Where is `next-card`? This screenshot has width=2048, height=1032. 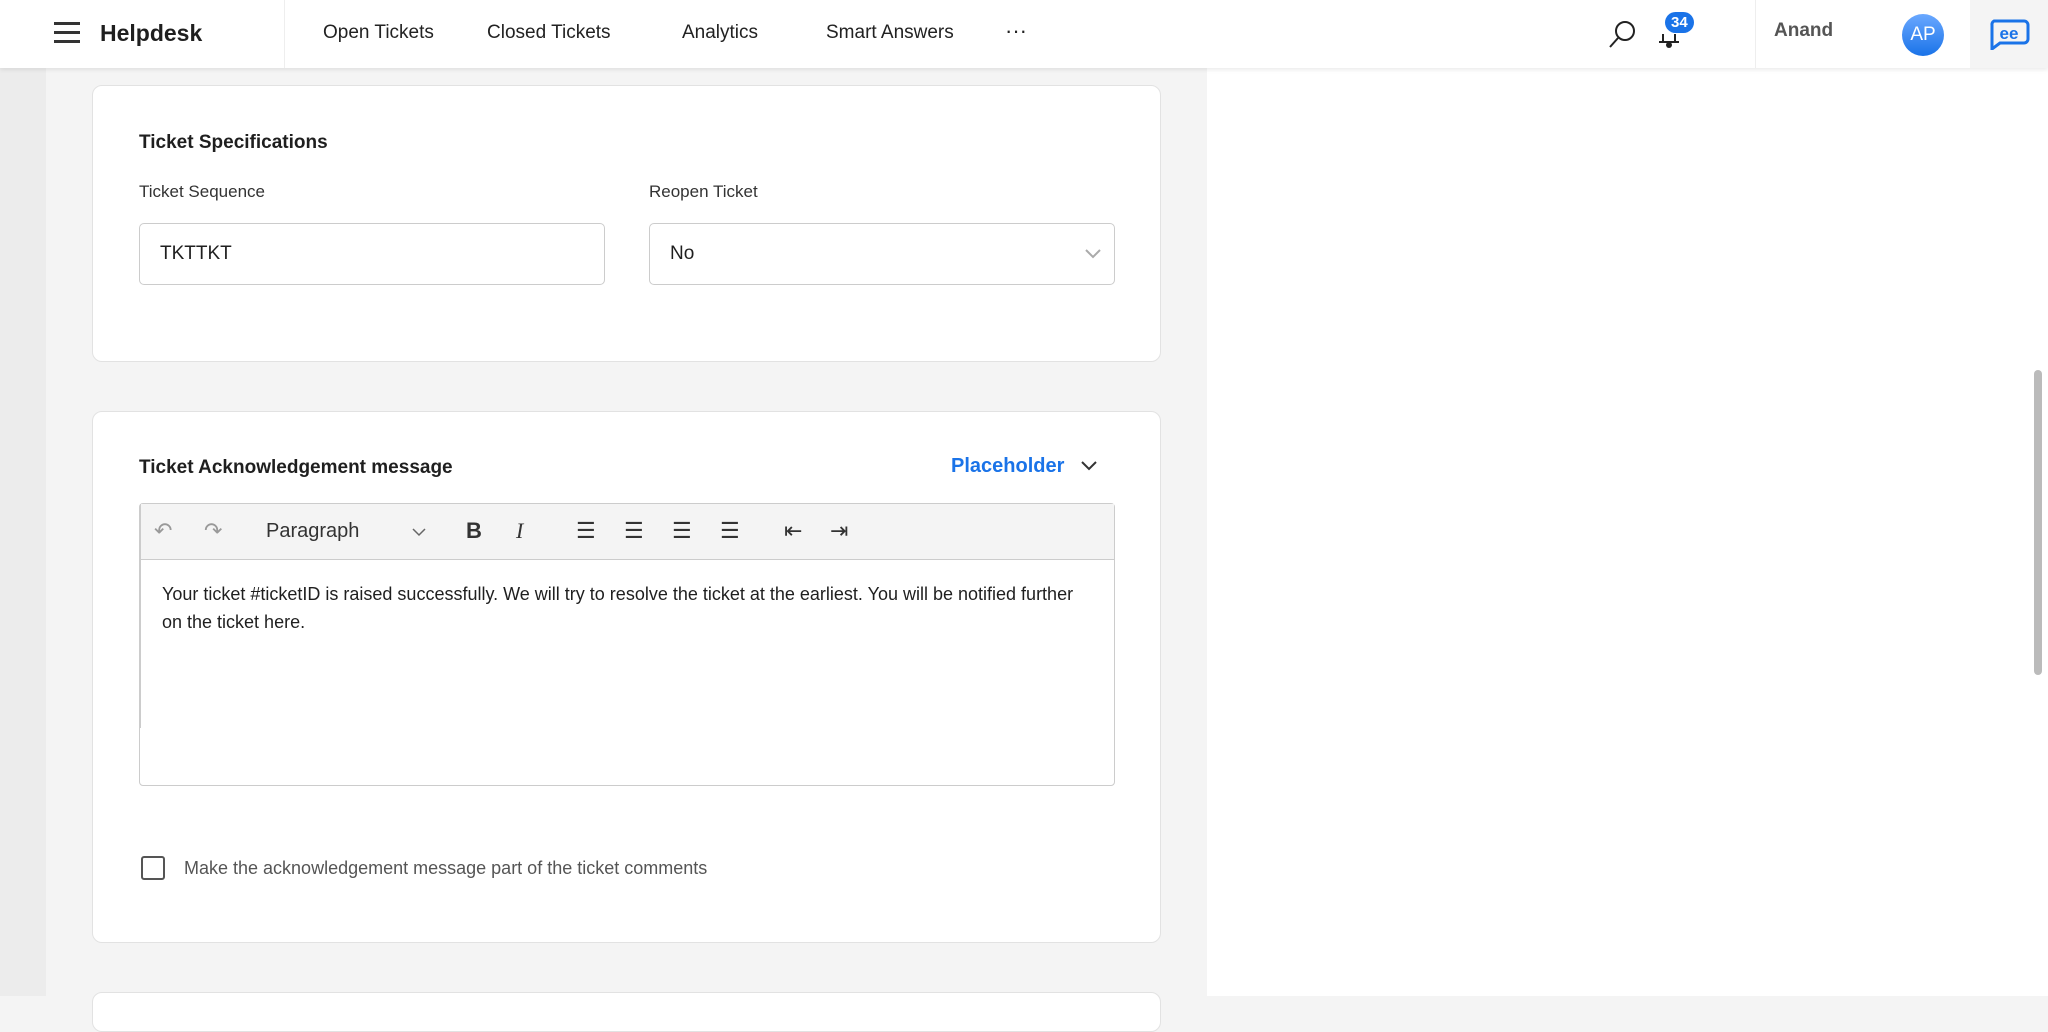
next-card is located at coordinates (626, 1012).